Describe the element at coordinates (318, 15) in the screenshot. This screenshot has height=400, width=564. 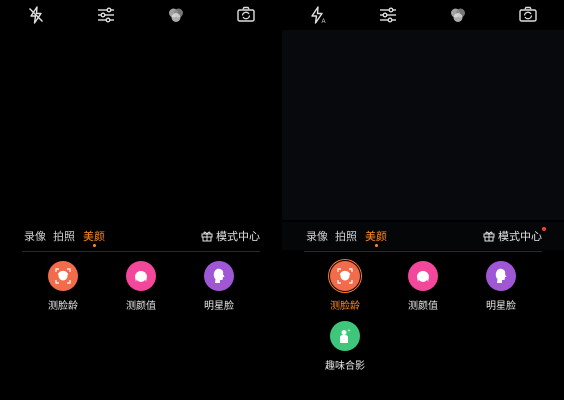
I see `flash-auto-icon: A` at that location.